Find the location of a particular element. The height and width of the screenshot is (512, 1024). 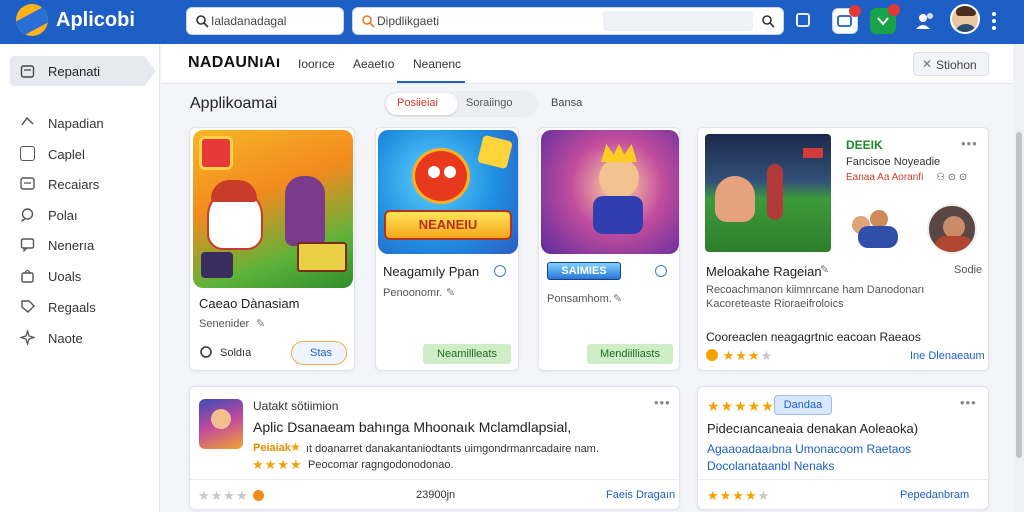

close-icon: ✕ is located at coordinates (927, 64).